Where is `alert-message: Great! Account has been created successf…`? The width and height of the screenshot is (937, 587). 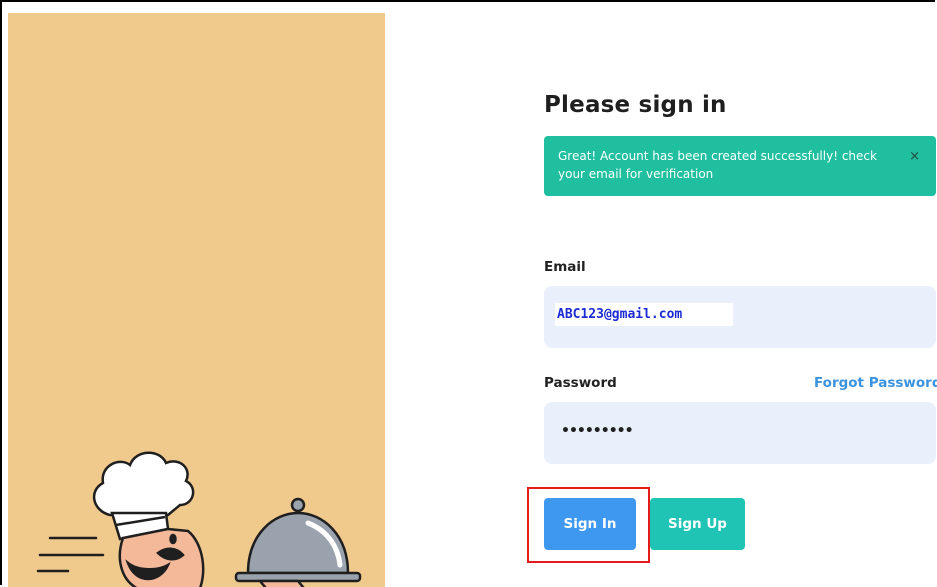 alert-message: Great! Account has been created successf… is located at coordinates (717, 165).